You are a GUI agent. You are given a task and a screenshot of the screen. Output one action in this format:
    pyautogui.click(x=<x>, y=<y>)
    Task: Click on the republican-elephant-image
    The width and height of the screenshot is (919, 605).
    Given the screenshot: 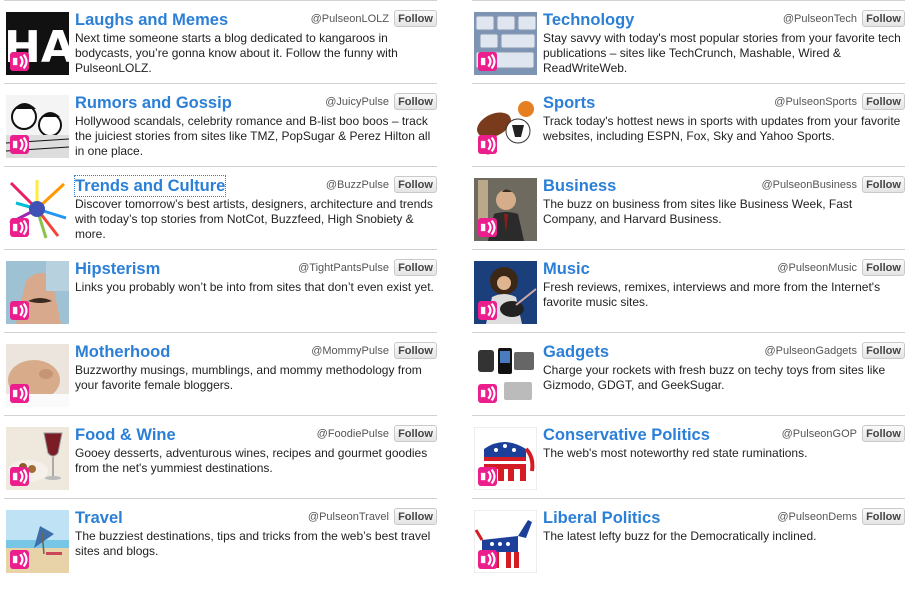 What is the action you would take?
    pyautogui.click(x=505, y=458)
    